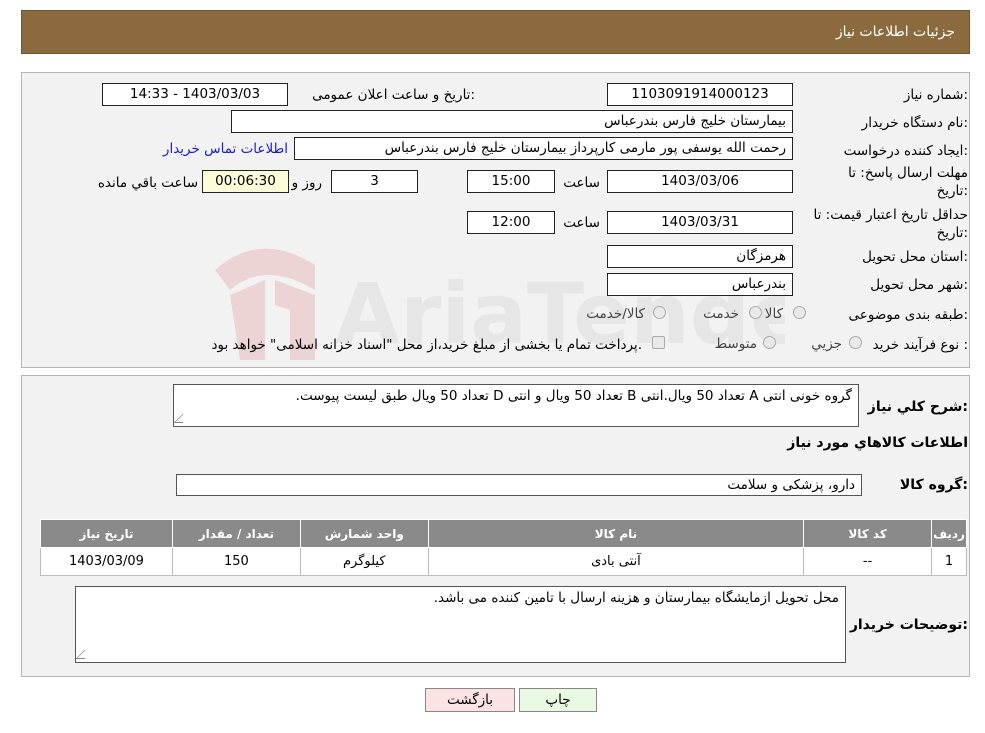 The height and width of the screenshot is (733, 985). I want to click on category-goods-service-radio, so click(659, 312).